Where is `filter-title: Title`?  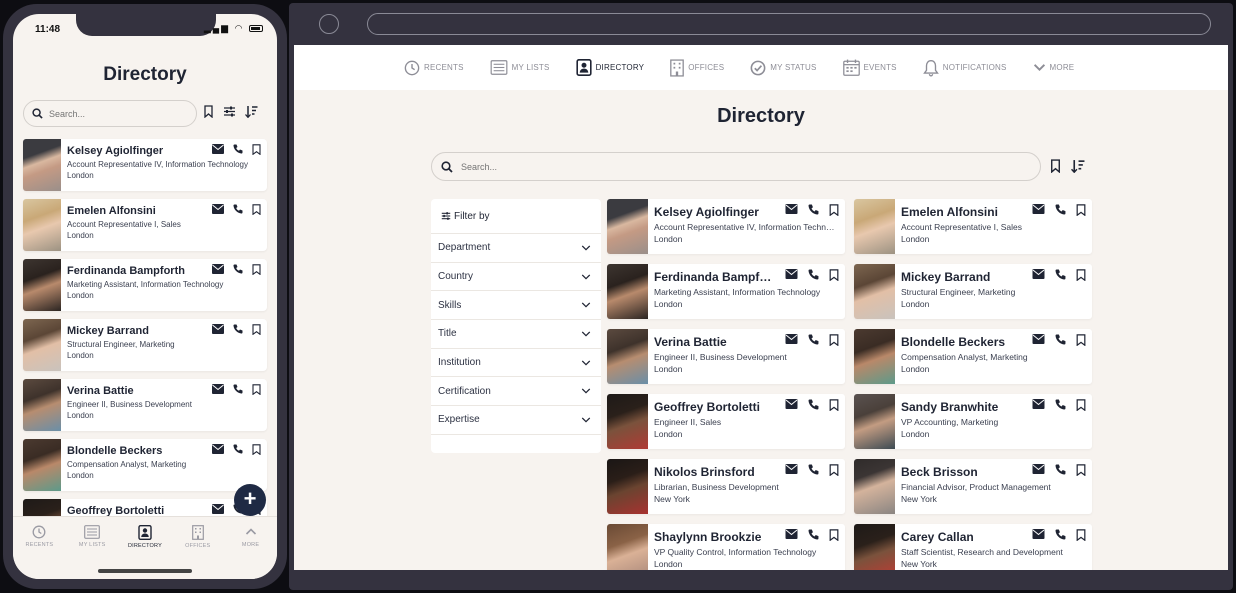 filter-title: Title is located at coordinates (516, 334).